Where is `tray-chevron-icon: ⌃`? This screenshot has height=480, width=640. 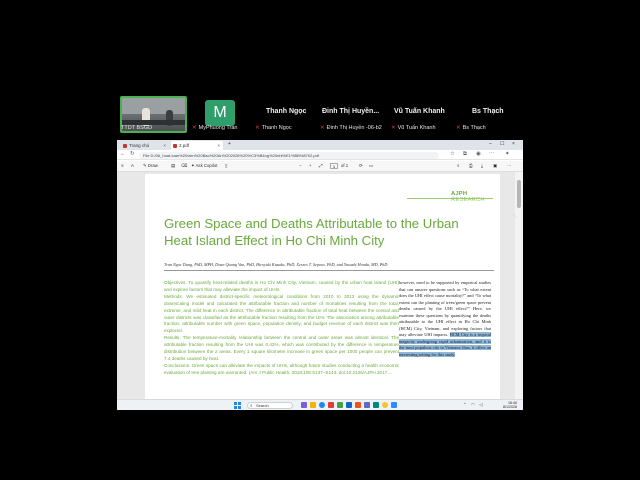 tray-chevron-icon: ⌃ is located at coordinates (465, 405).